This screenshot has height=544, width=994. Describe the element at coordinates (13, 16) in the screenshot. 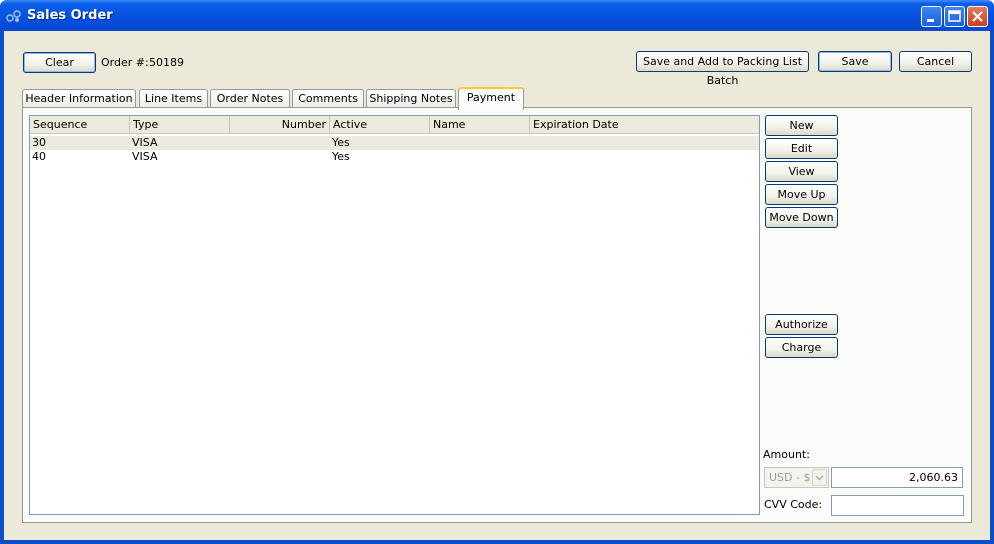

I see `app-logo-icon` at that location.